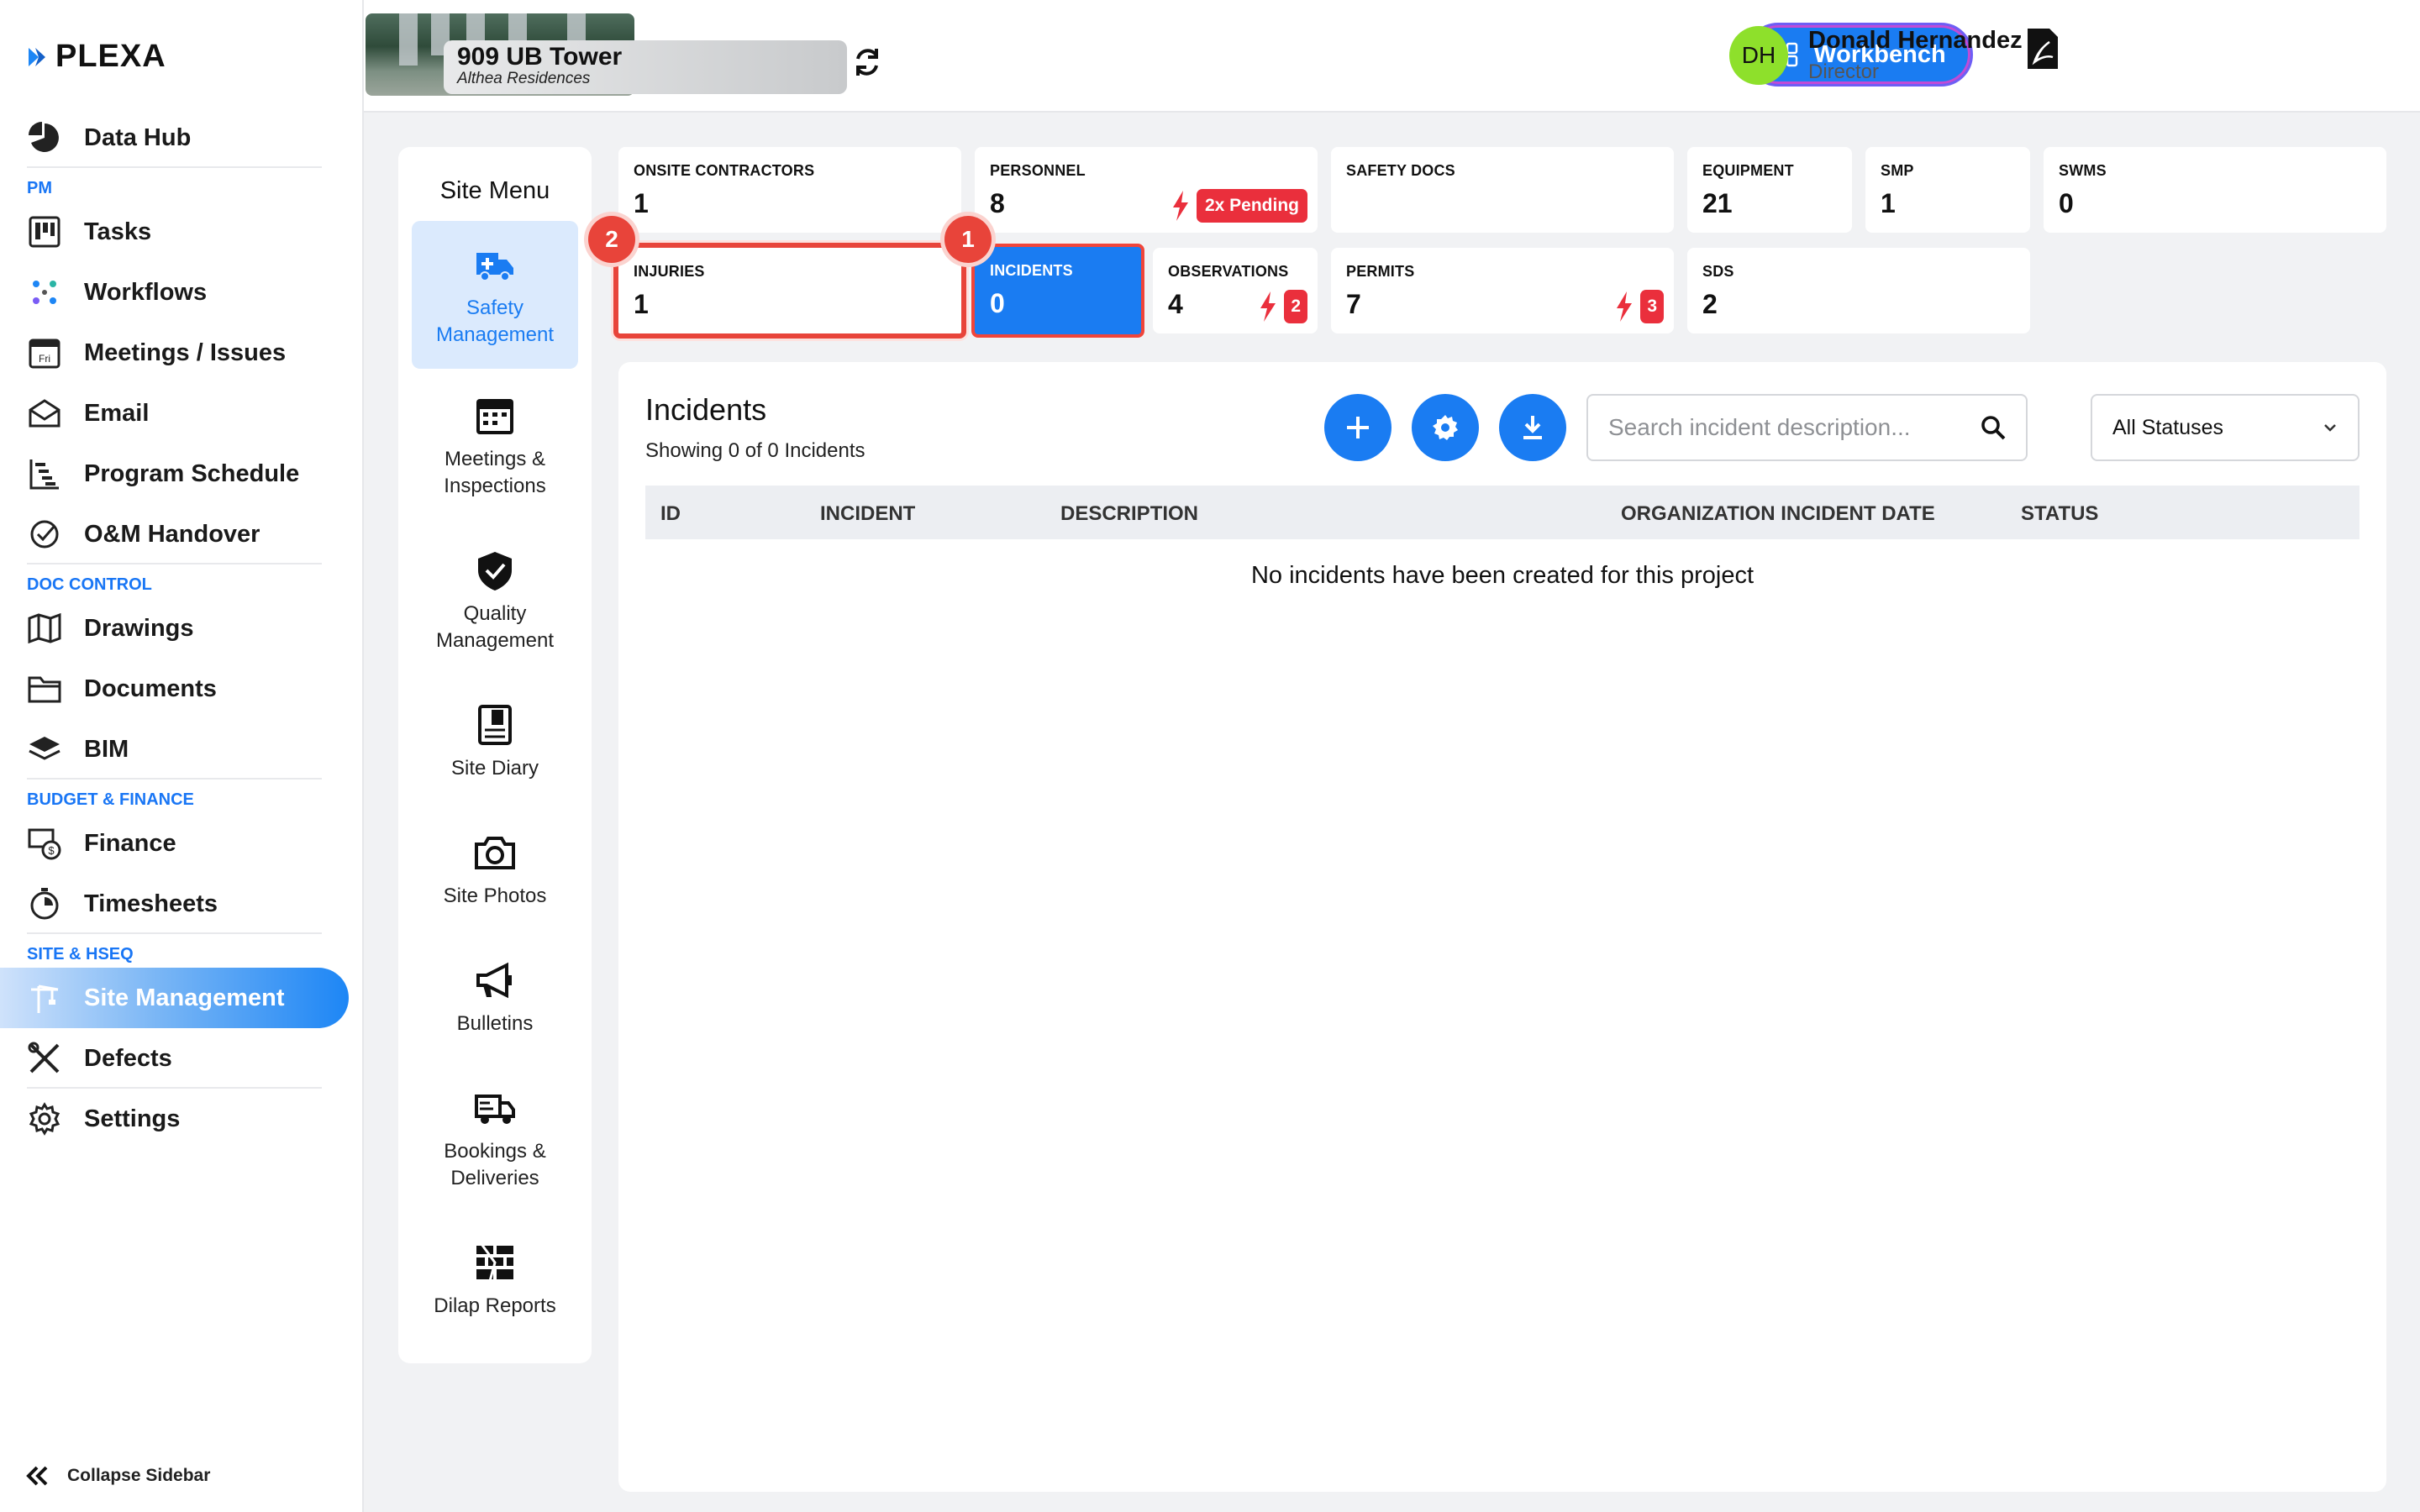  Describe the element at coordinates (1502, 290) in the screenshot. I see `card-permits: PERMITS 7 3` at that location.